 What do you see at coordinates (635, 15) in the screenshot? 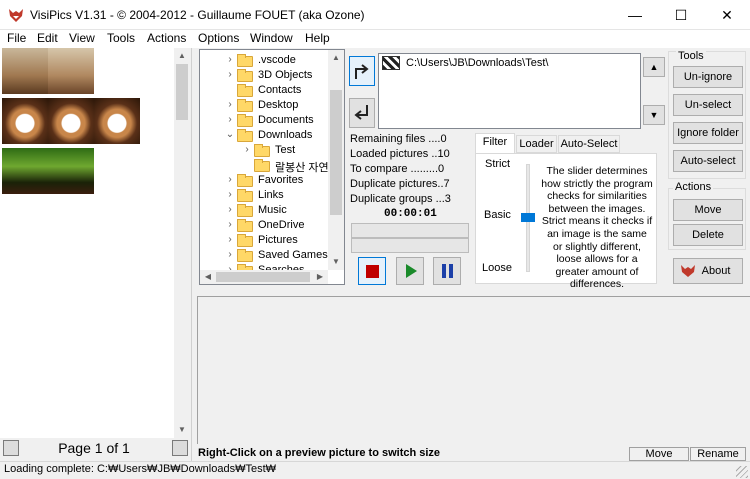
I see `minimize-button: —` at bounding box center [635, 15].